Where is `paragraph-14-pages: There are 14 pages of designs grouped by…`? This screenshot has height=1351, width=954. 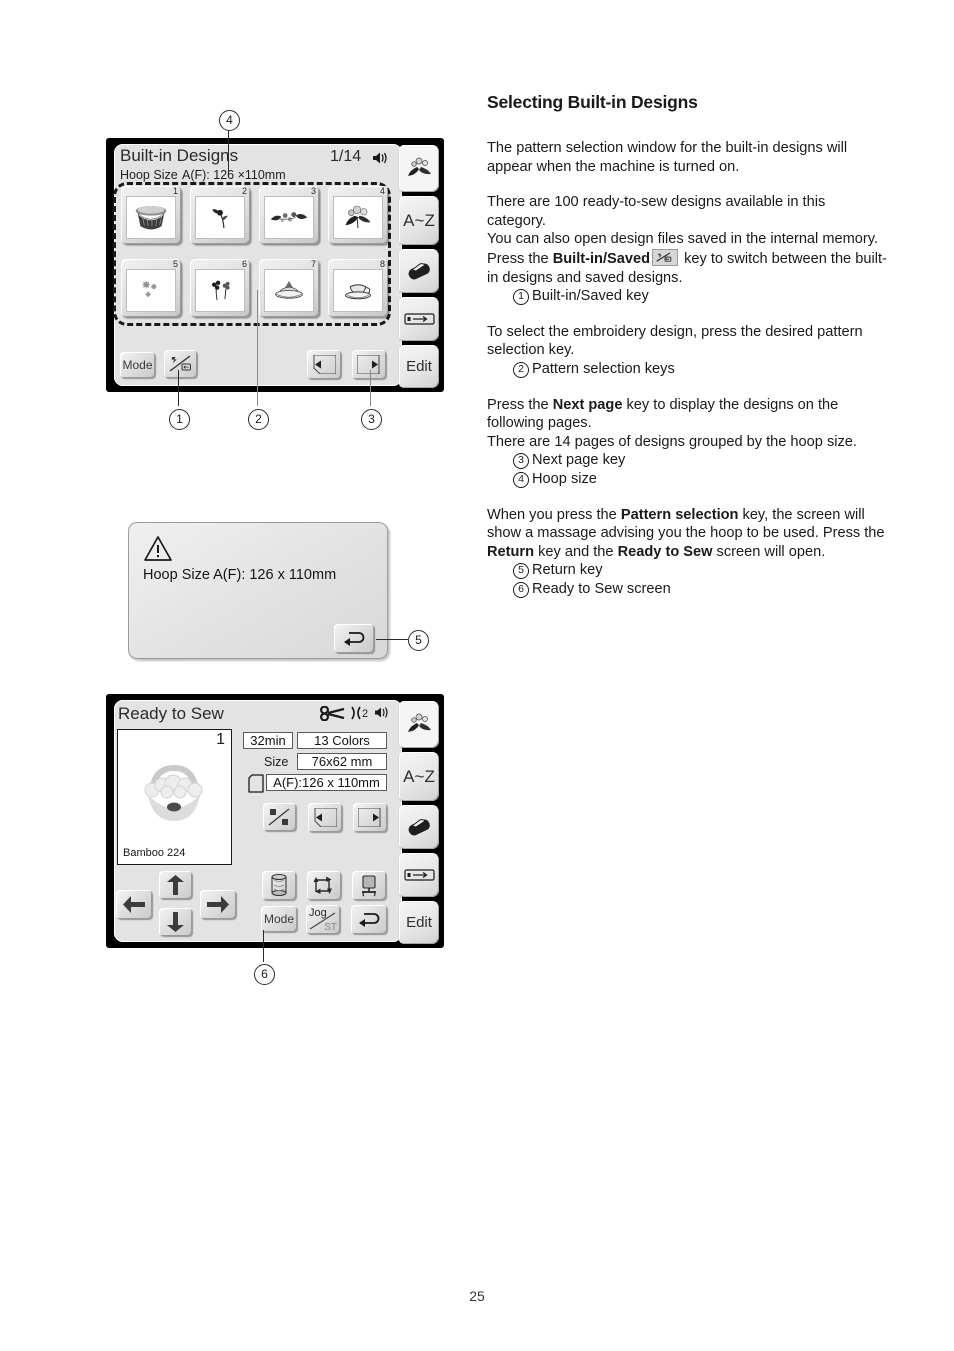
paragraph-14-pages: There are 14 pages of designs grouped by… is located at coordinates (672, 441).